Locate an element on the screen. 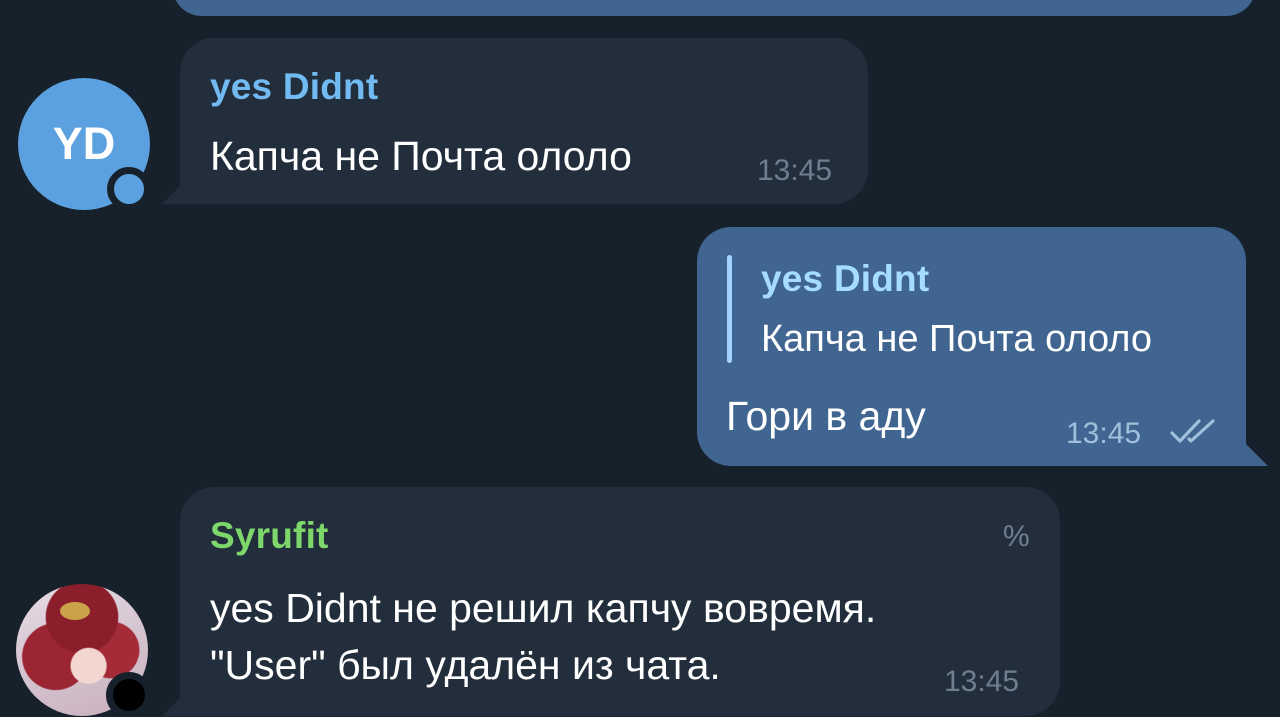  previous-message-bubble is located at coordinates (714, 8).